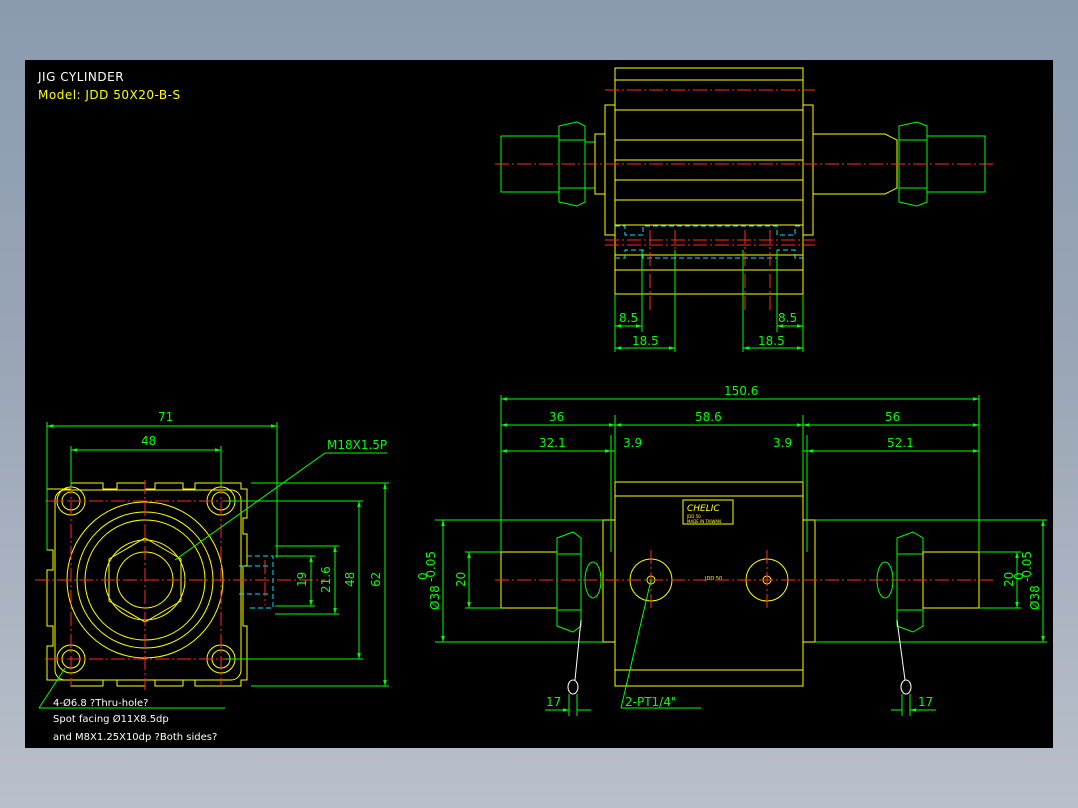  What do you see at coordinates (376, 579) in the screenshot?
I see `dim-62: 62` at bounding box center [376, 579].